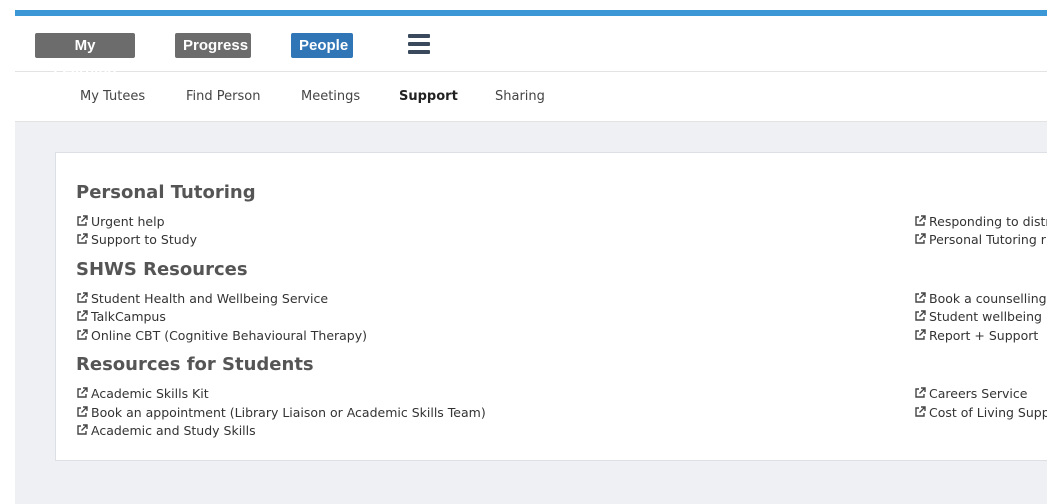 This screenshot has width=1047, height=504. I want to click on section-title-personal-tutoring: Personal Tutoring, so click(166, 192).